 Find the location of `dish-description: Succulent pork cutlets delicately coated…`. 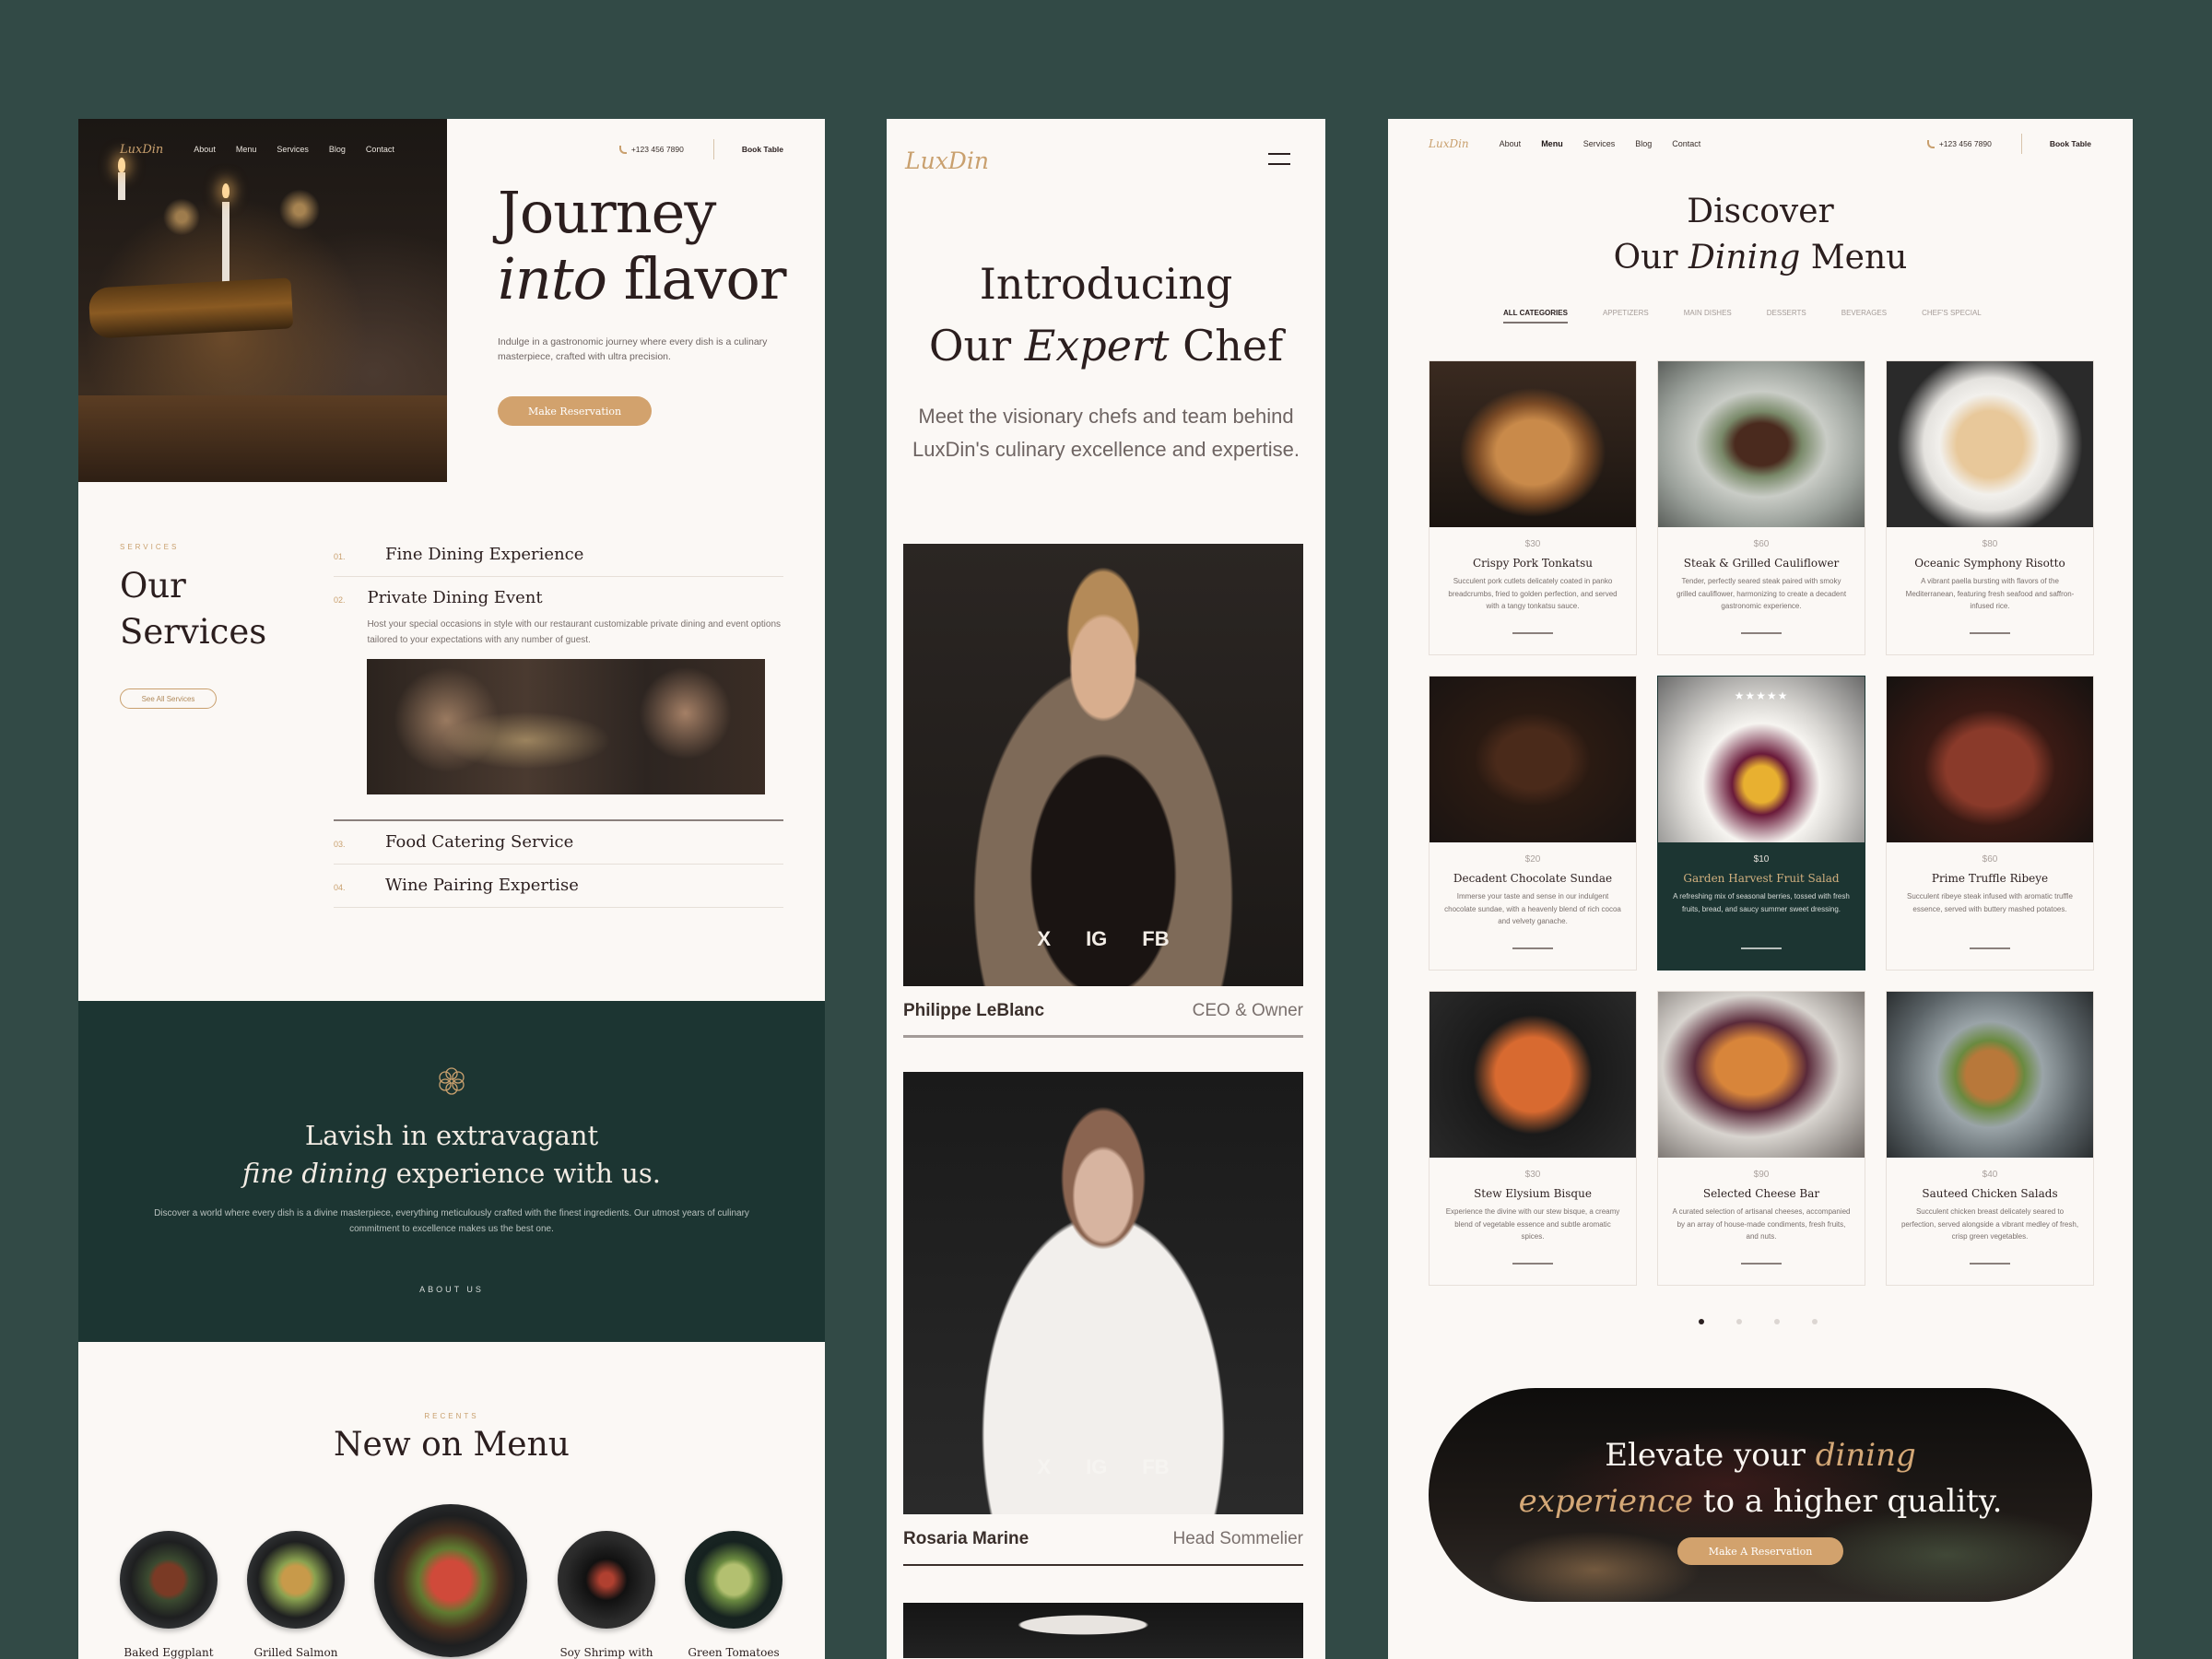

dish-description: Succulent pork cutlets delicately coated… is located at coordinates (1533, 593).